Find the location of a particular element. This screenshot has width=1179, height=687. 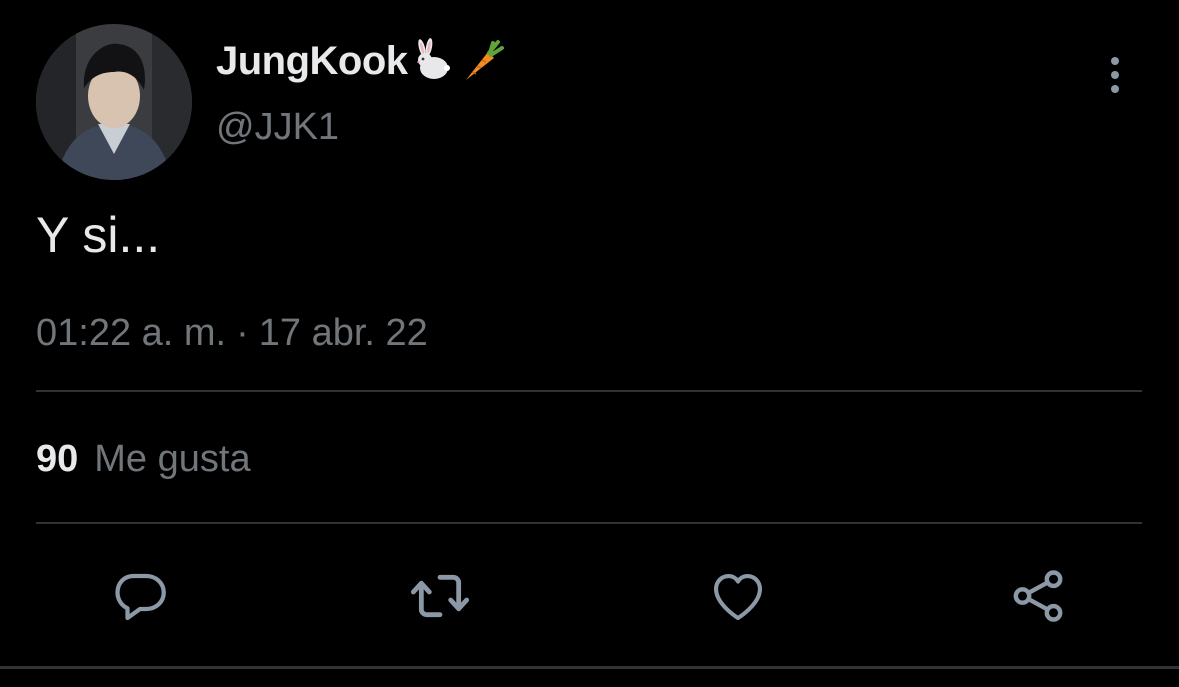

retweet-icon is located at coordinates (440, 596).